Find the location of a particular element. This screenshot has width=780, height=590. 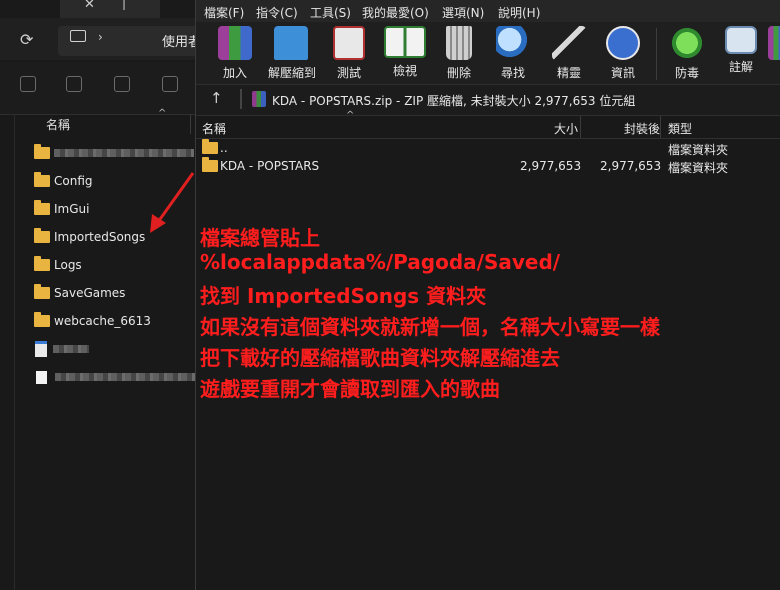

annotation-line-6: 遊戲要重開才會讀取到匯入的歌曲 is located at coordinates (350, 389).